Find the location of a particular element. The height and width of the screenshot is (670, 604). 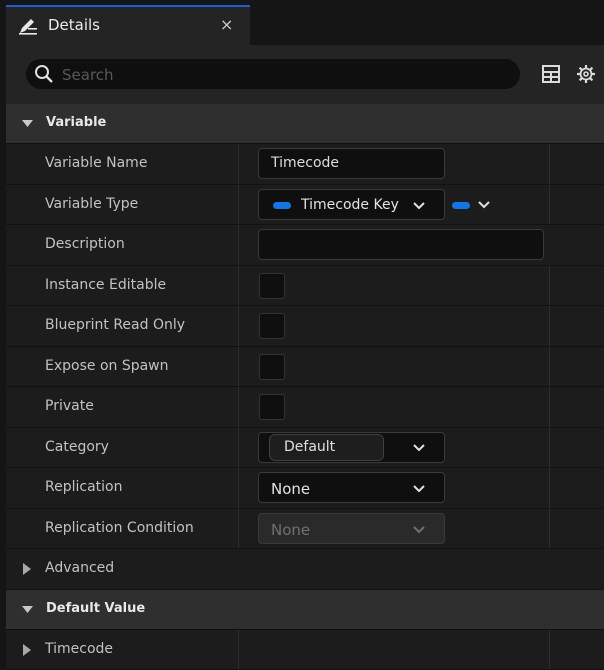

tab-details: Details × is located at coordinates (128, 25).